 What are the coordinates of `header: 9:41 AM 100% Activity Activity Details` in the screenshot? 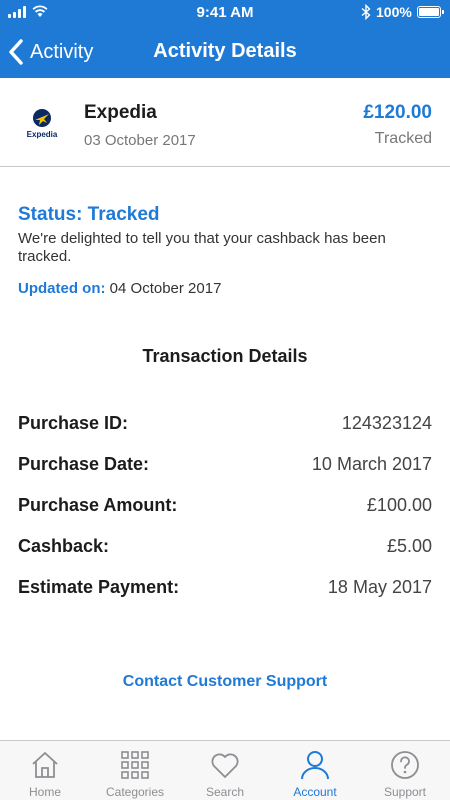 It's located at (225, 39).